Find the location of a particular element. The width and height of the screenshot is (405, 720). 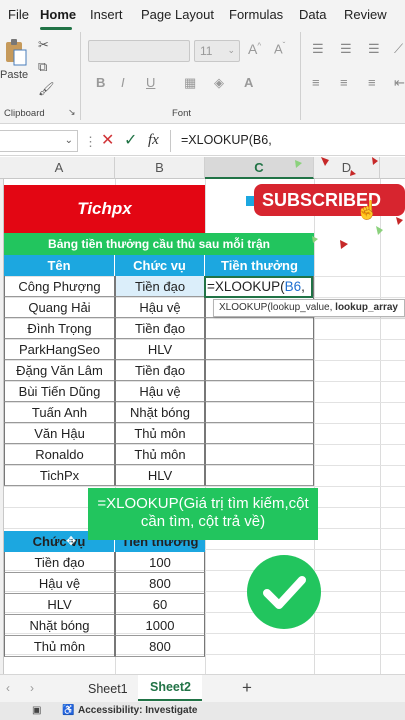

sheet-tab-bar: ‹ › Sheet1 Sheet2 + is located at coordinates (202, 688).